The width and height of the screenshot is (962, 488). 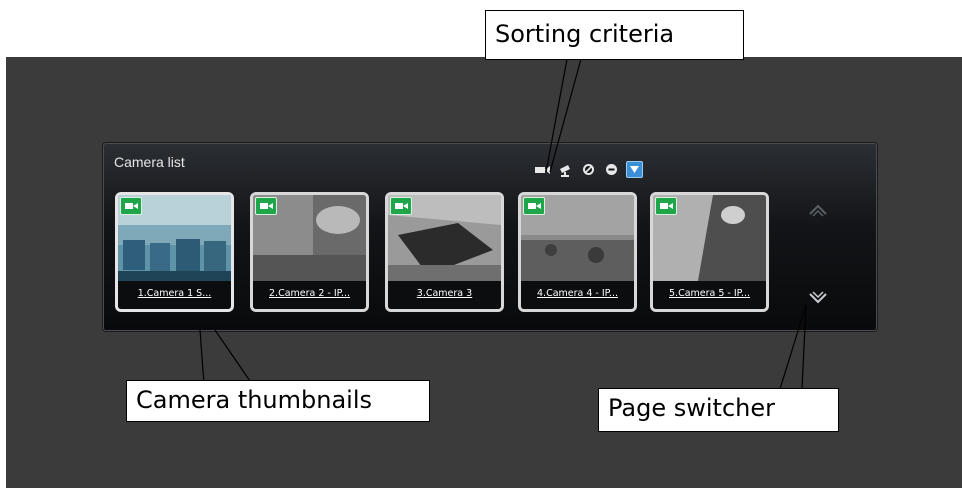 I want to click on page-down-button, so click(x=818, y=298).